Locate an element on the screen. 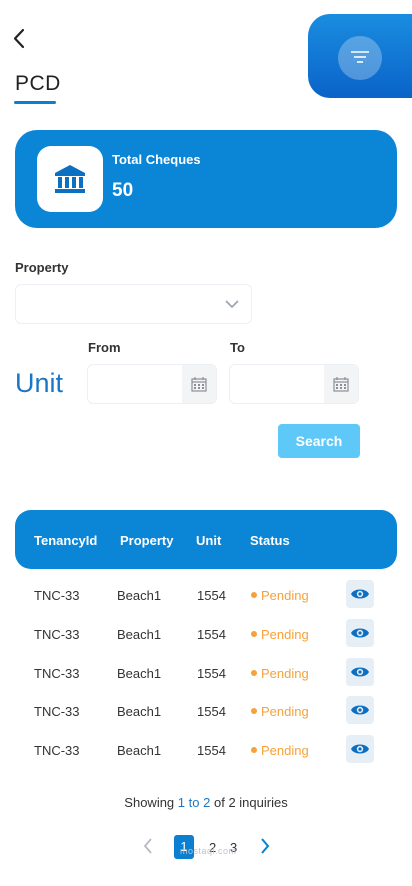 This screenshot has width=412, height=886. bank-building-icon is located at coordinates (70, 179).